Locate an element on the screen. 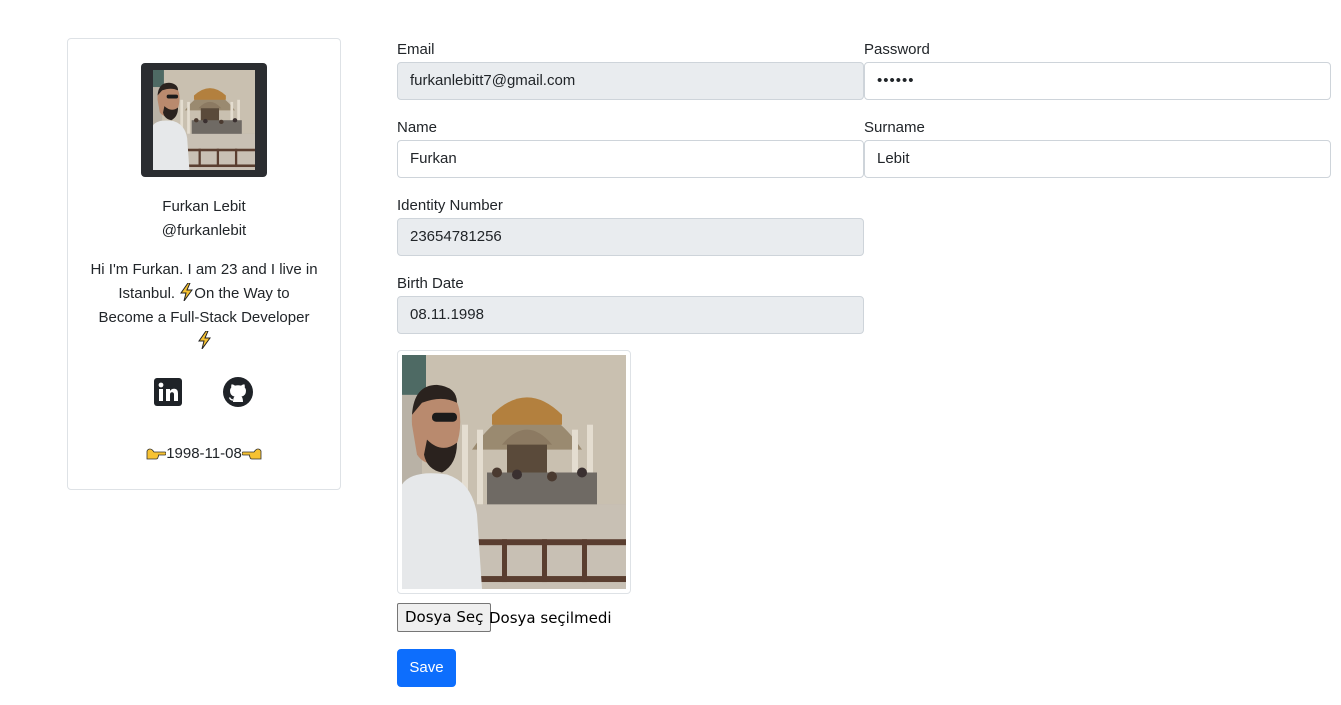 The height and width of the screenshot is (705, 1341). github-icon is located at coordinates (238, 392).